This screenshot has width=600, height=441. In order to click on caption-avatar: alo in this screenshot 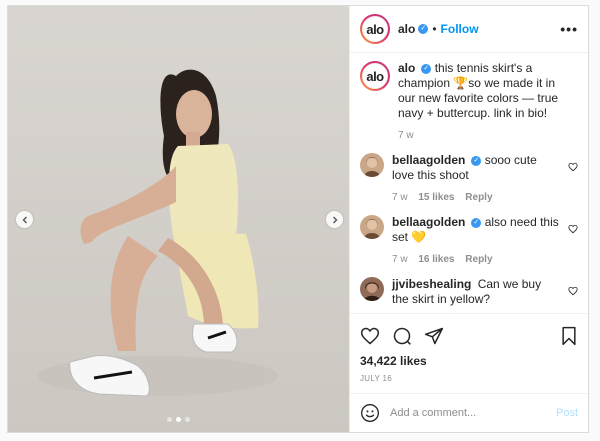, I will do `click(375, 76)`.